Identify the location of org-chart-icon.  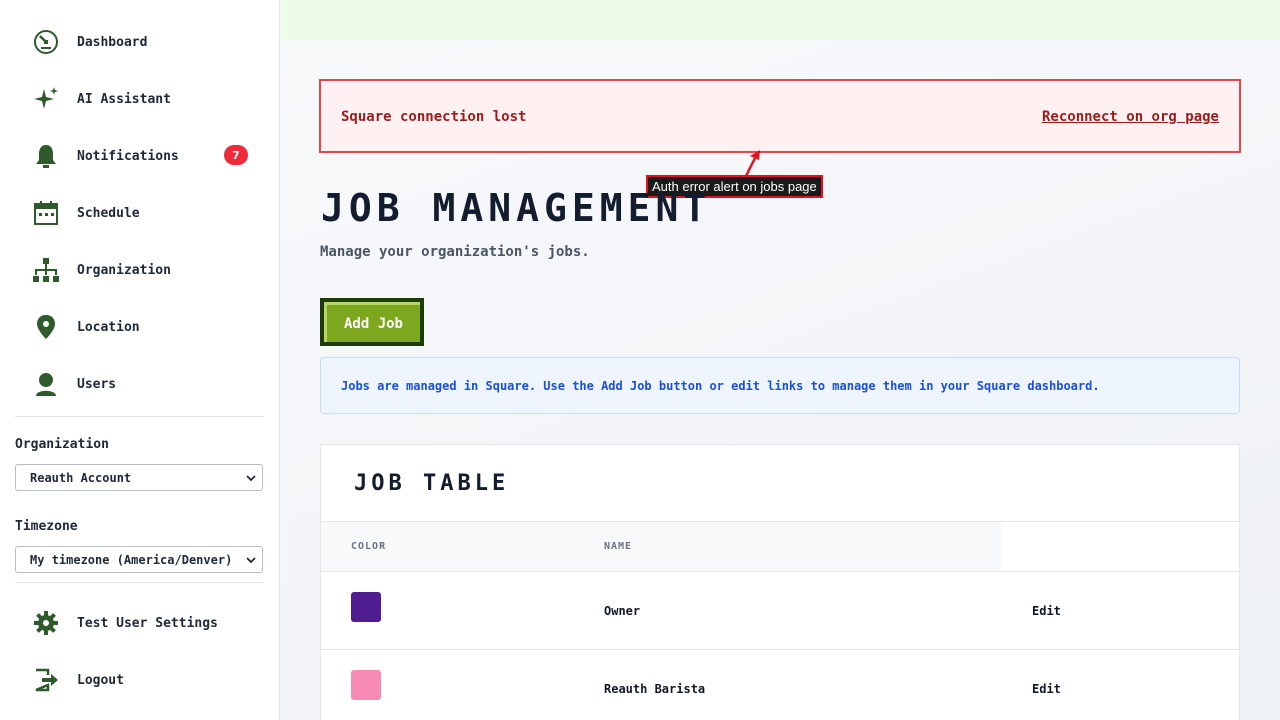
(46, 270).